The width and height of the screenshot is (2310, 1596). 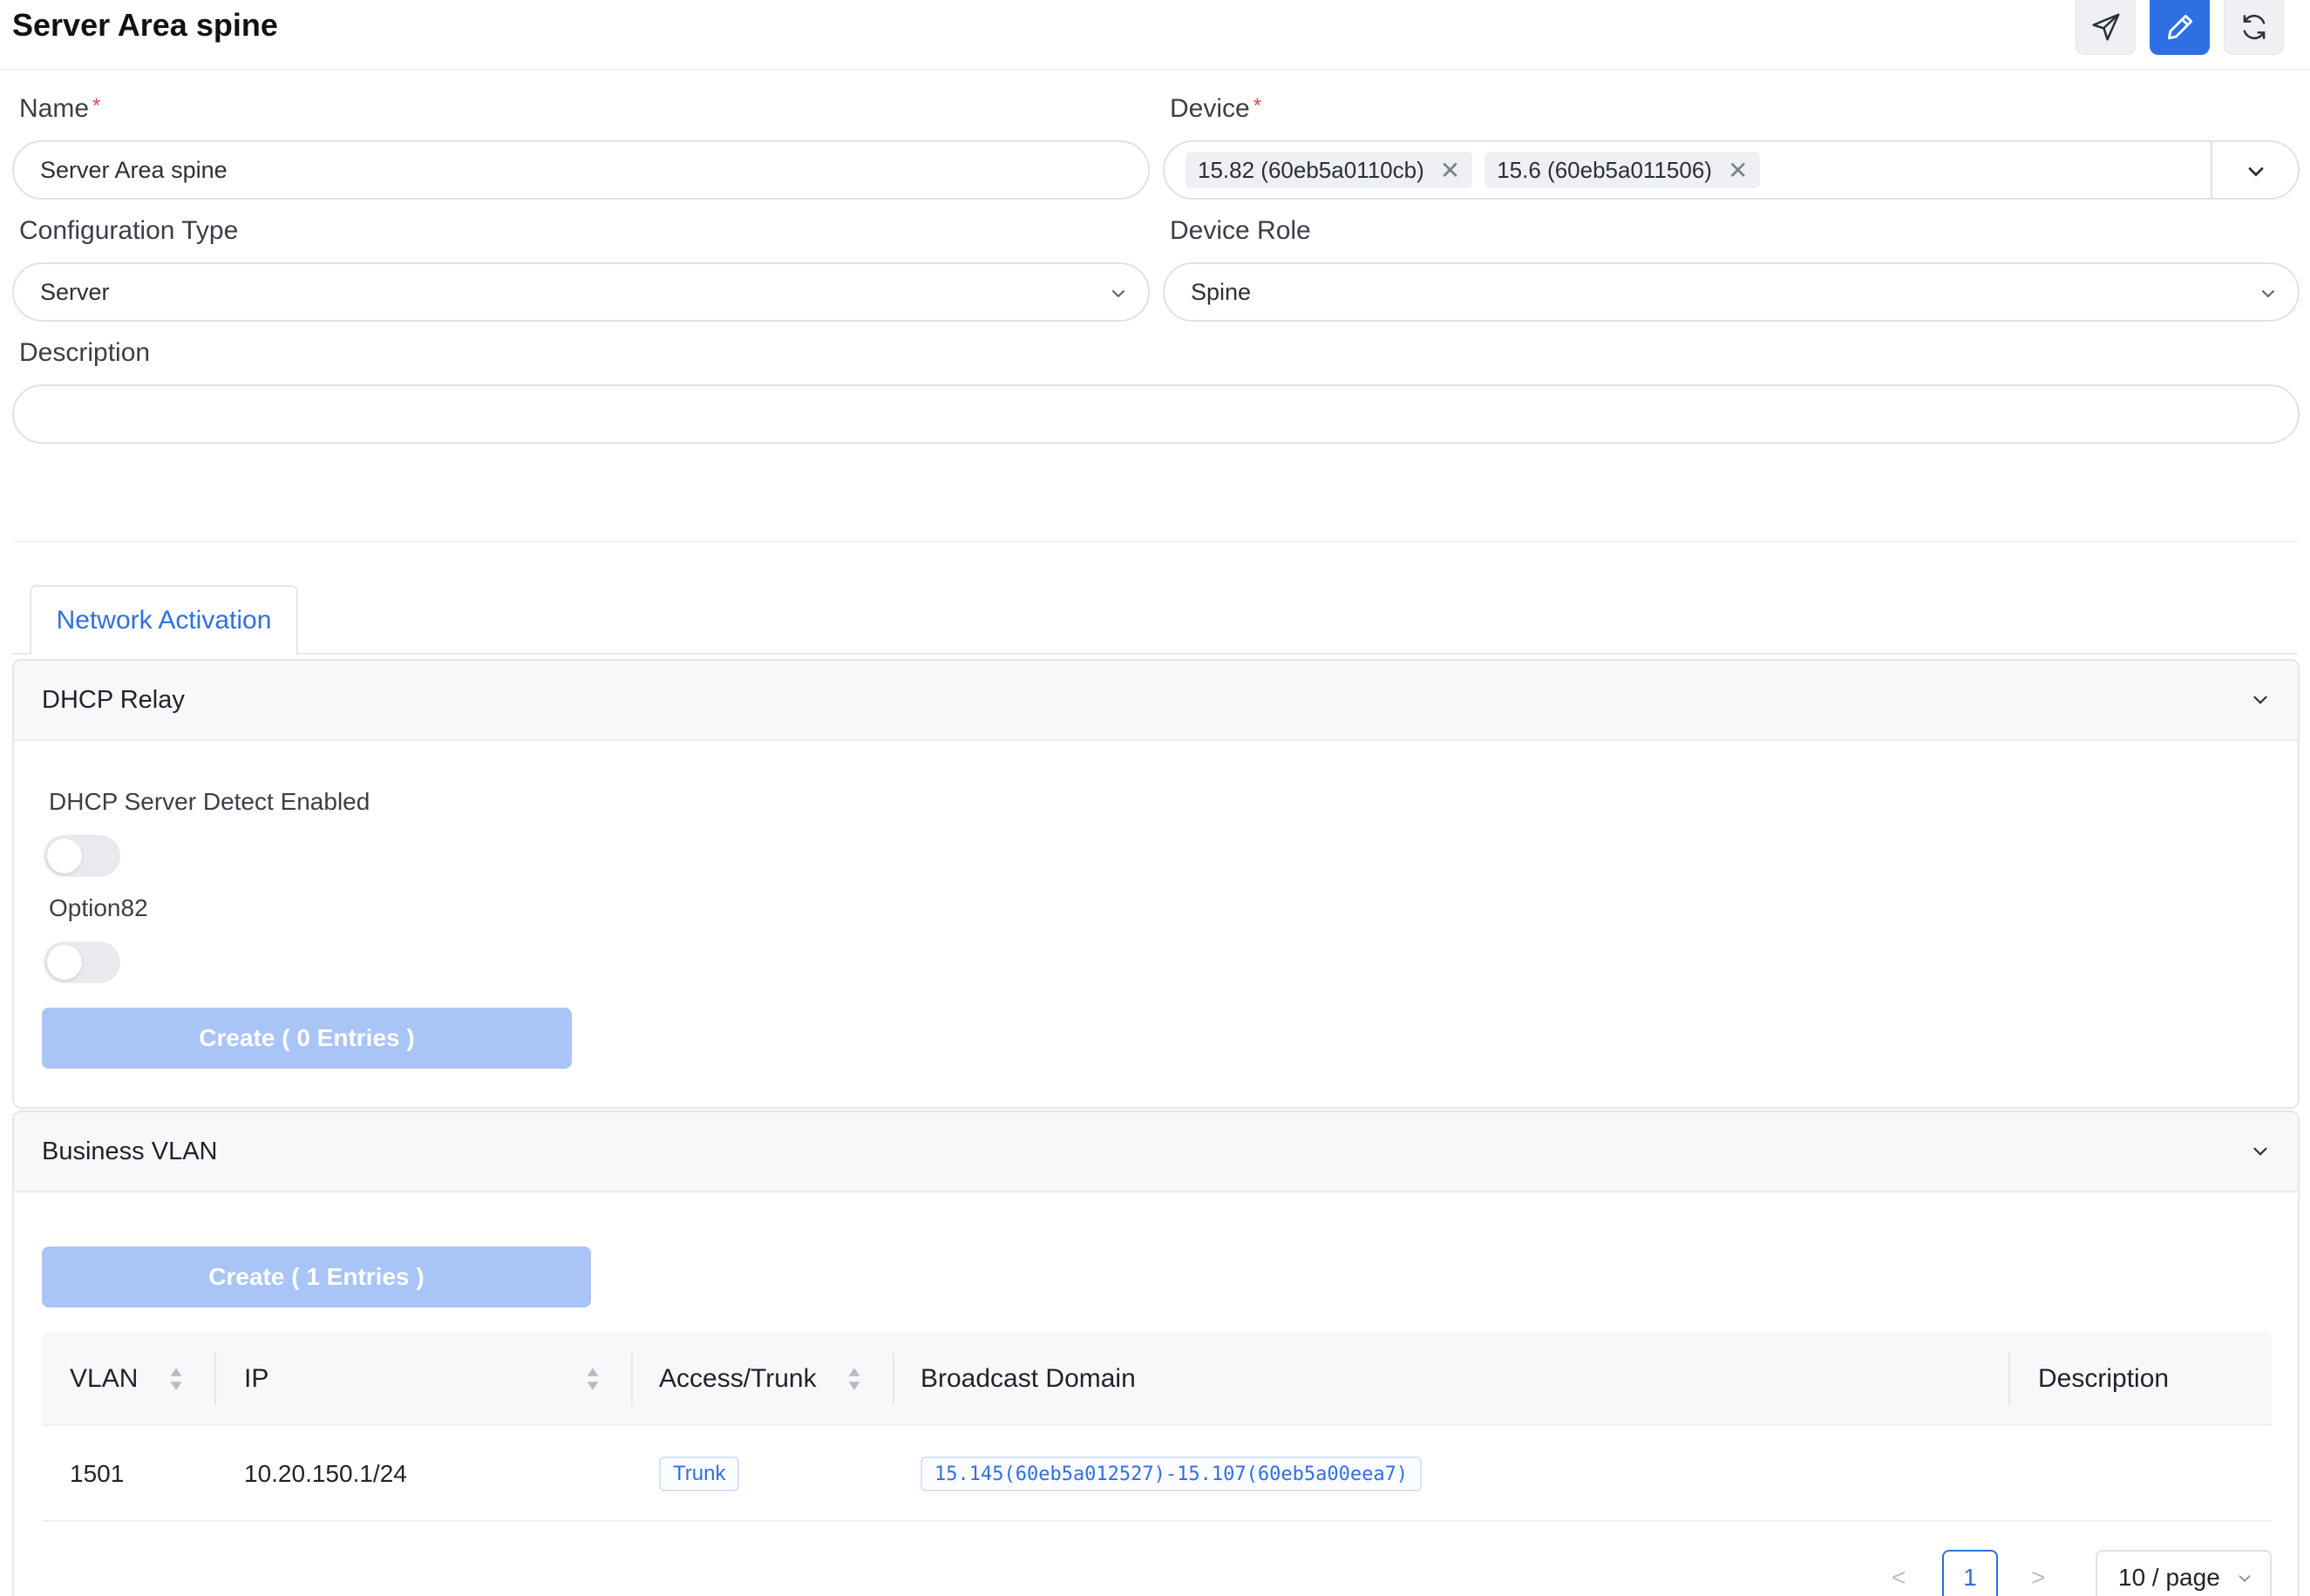 What do you see at coordinates (60, 108) in the screenshot?
I see `name-label: Name *` at bounding box center [60, 108].